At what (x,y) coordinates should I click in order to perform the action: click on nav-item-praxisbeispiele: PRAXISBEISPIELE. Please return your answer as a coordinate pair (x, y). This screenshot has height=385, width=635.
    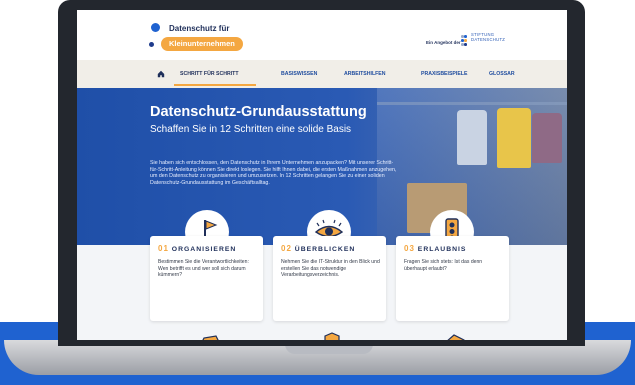
    Looking at the image, I should click on (444, 74).